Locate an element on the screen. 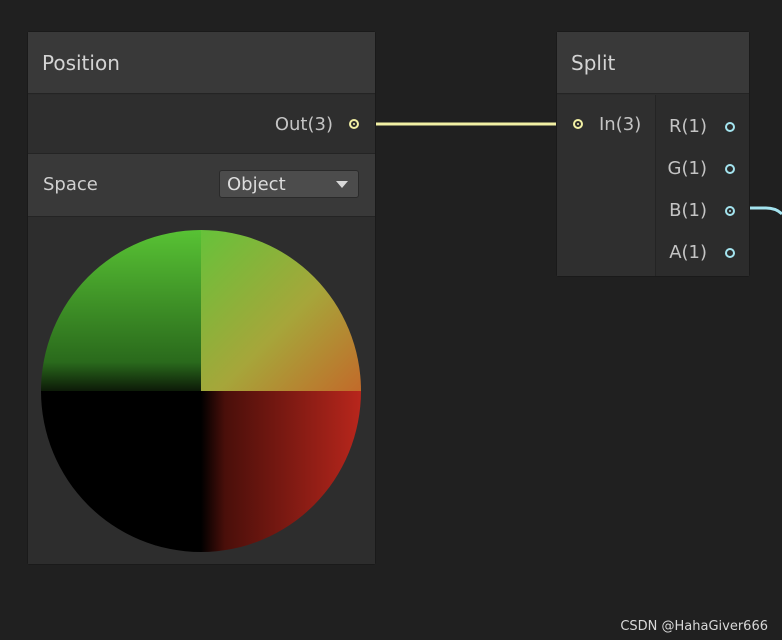 The image size is (782, 640). split-input-label: In(3) is located at coordinates (620, 124).